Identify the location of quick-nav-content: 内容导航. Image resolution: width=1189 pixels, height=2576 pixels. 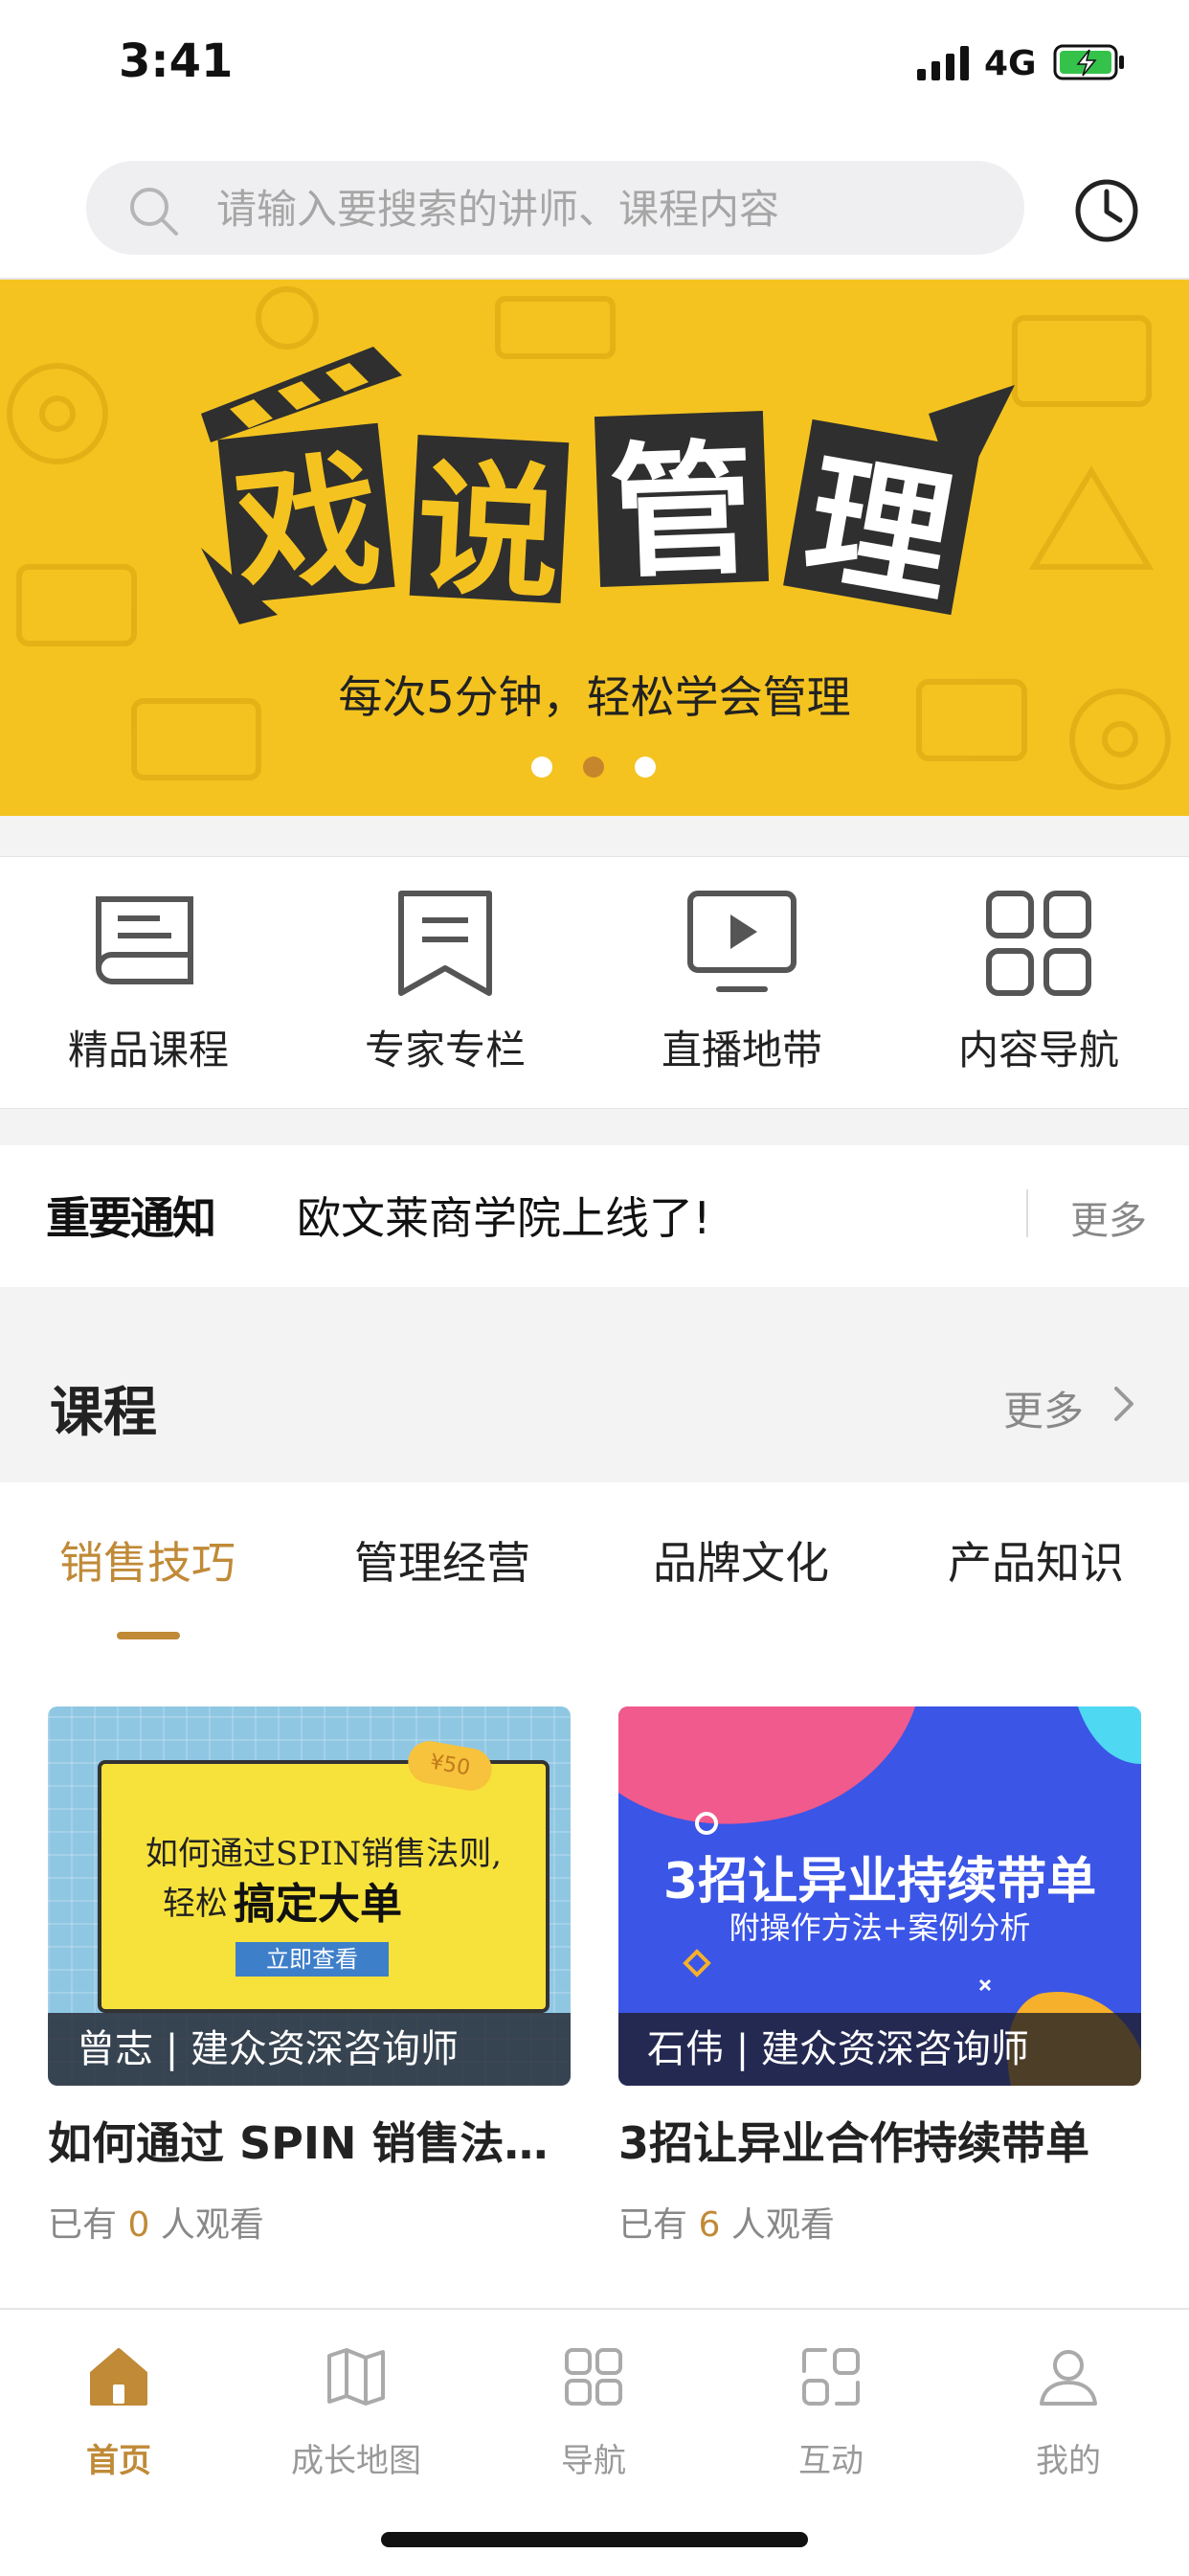
(1038, 983).